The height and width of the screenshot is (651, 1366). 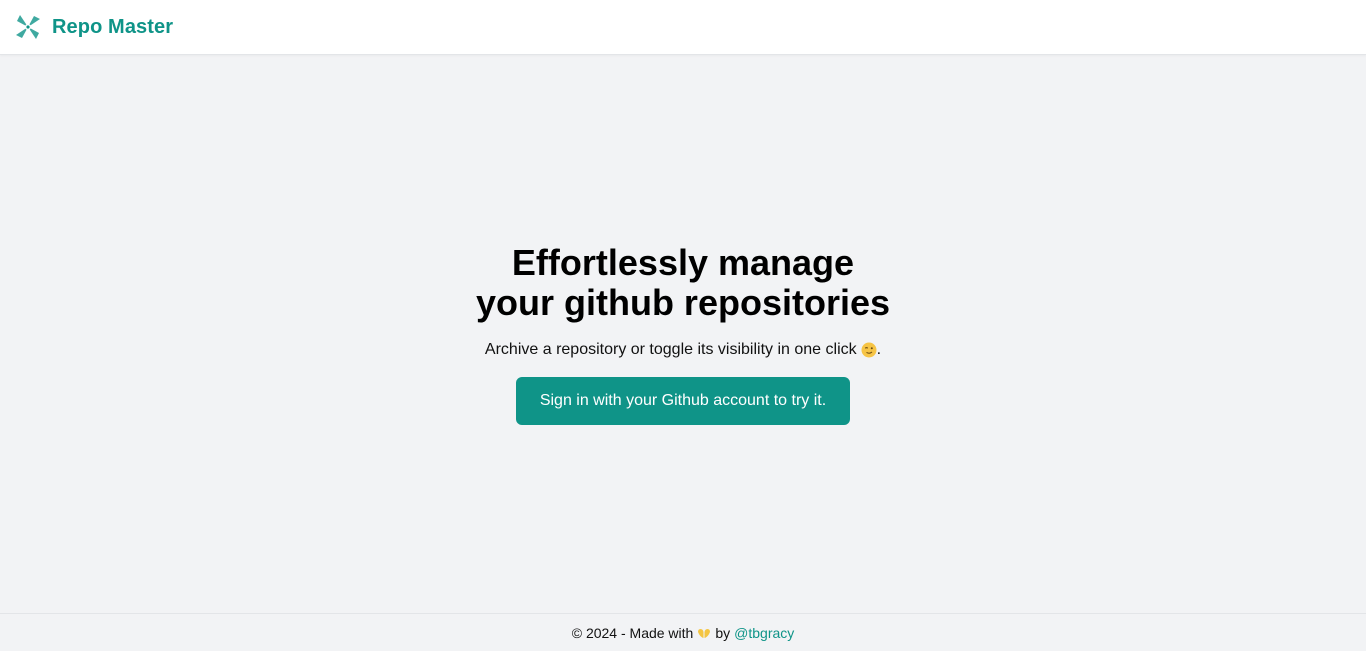 I want to click on hero-title-line-1: Effortlessly manage, so click(x=683, y=262).